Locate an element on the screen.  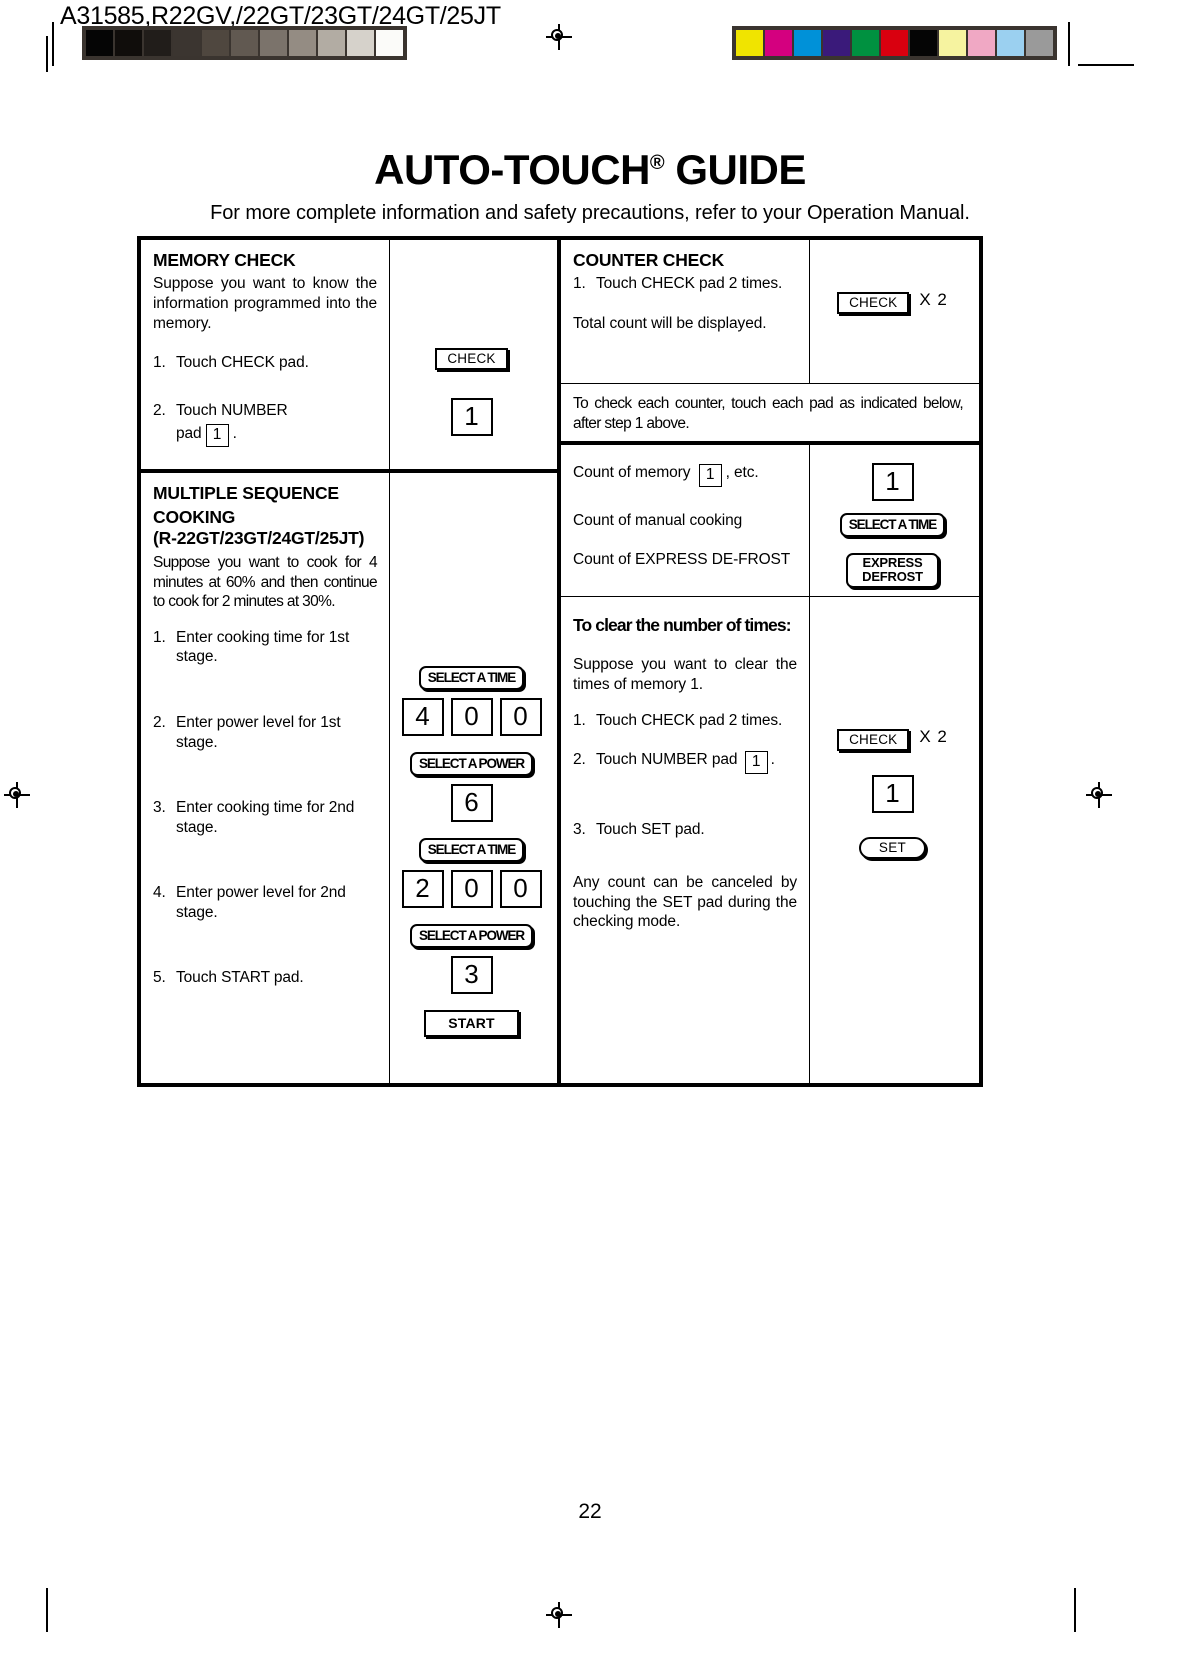
set-pad-wrap: SET is located at coordinates (892, 848).